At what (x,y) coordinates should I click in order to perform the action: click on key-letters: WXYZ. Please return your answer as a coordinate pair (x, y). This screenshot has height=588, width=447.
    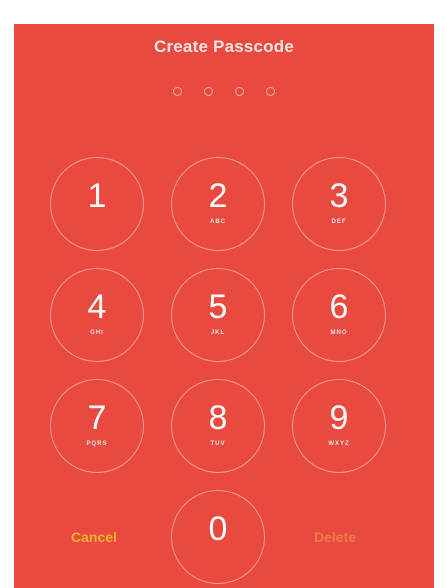
    Looking at the image, I should click on (339, 443).